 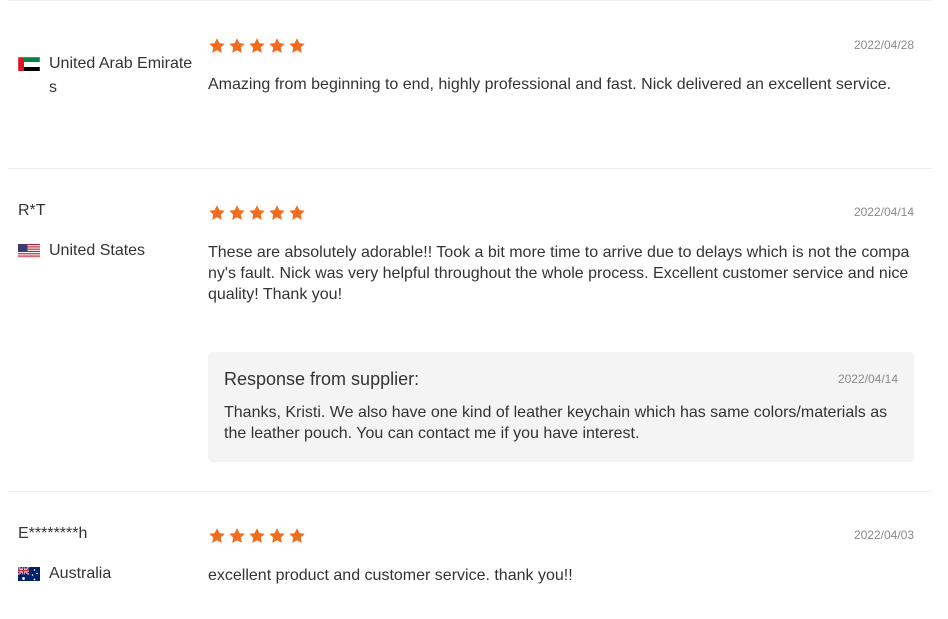 What do you see at coordinates (121, 75) in the screenshot?
I see `country-name: United Arab Emirates` at bounding box center [121, 75].